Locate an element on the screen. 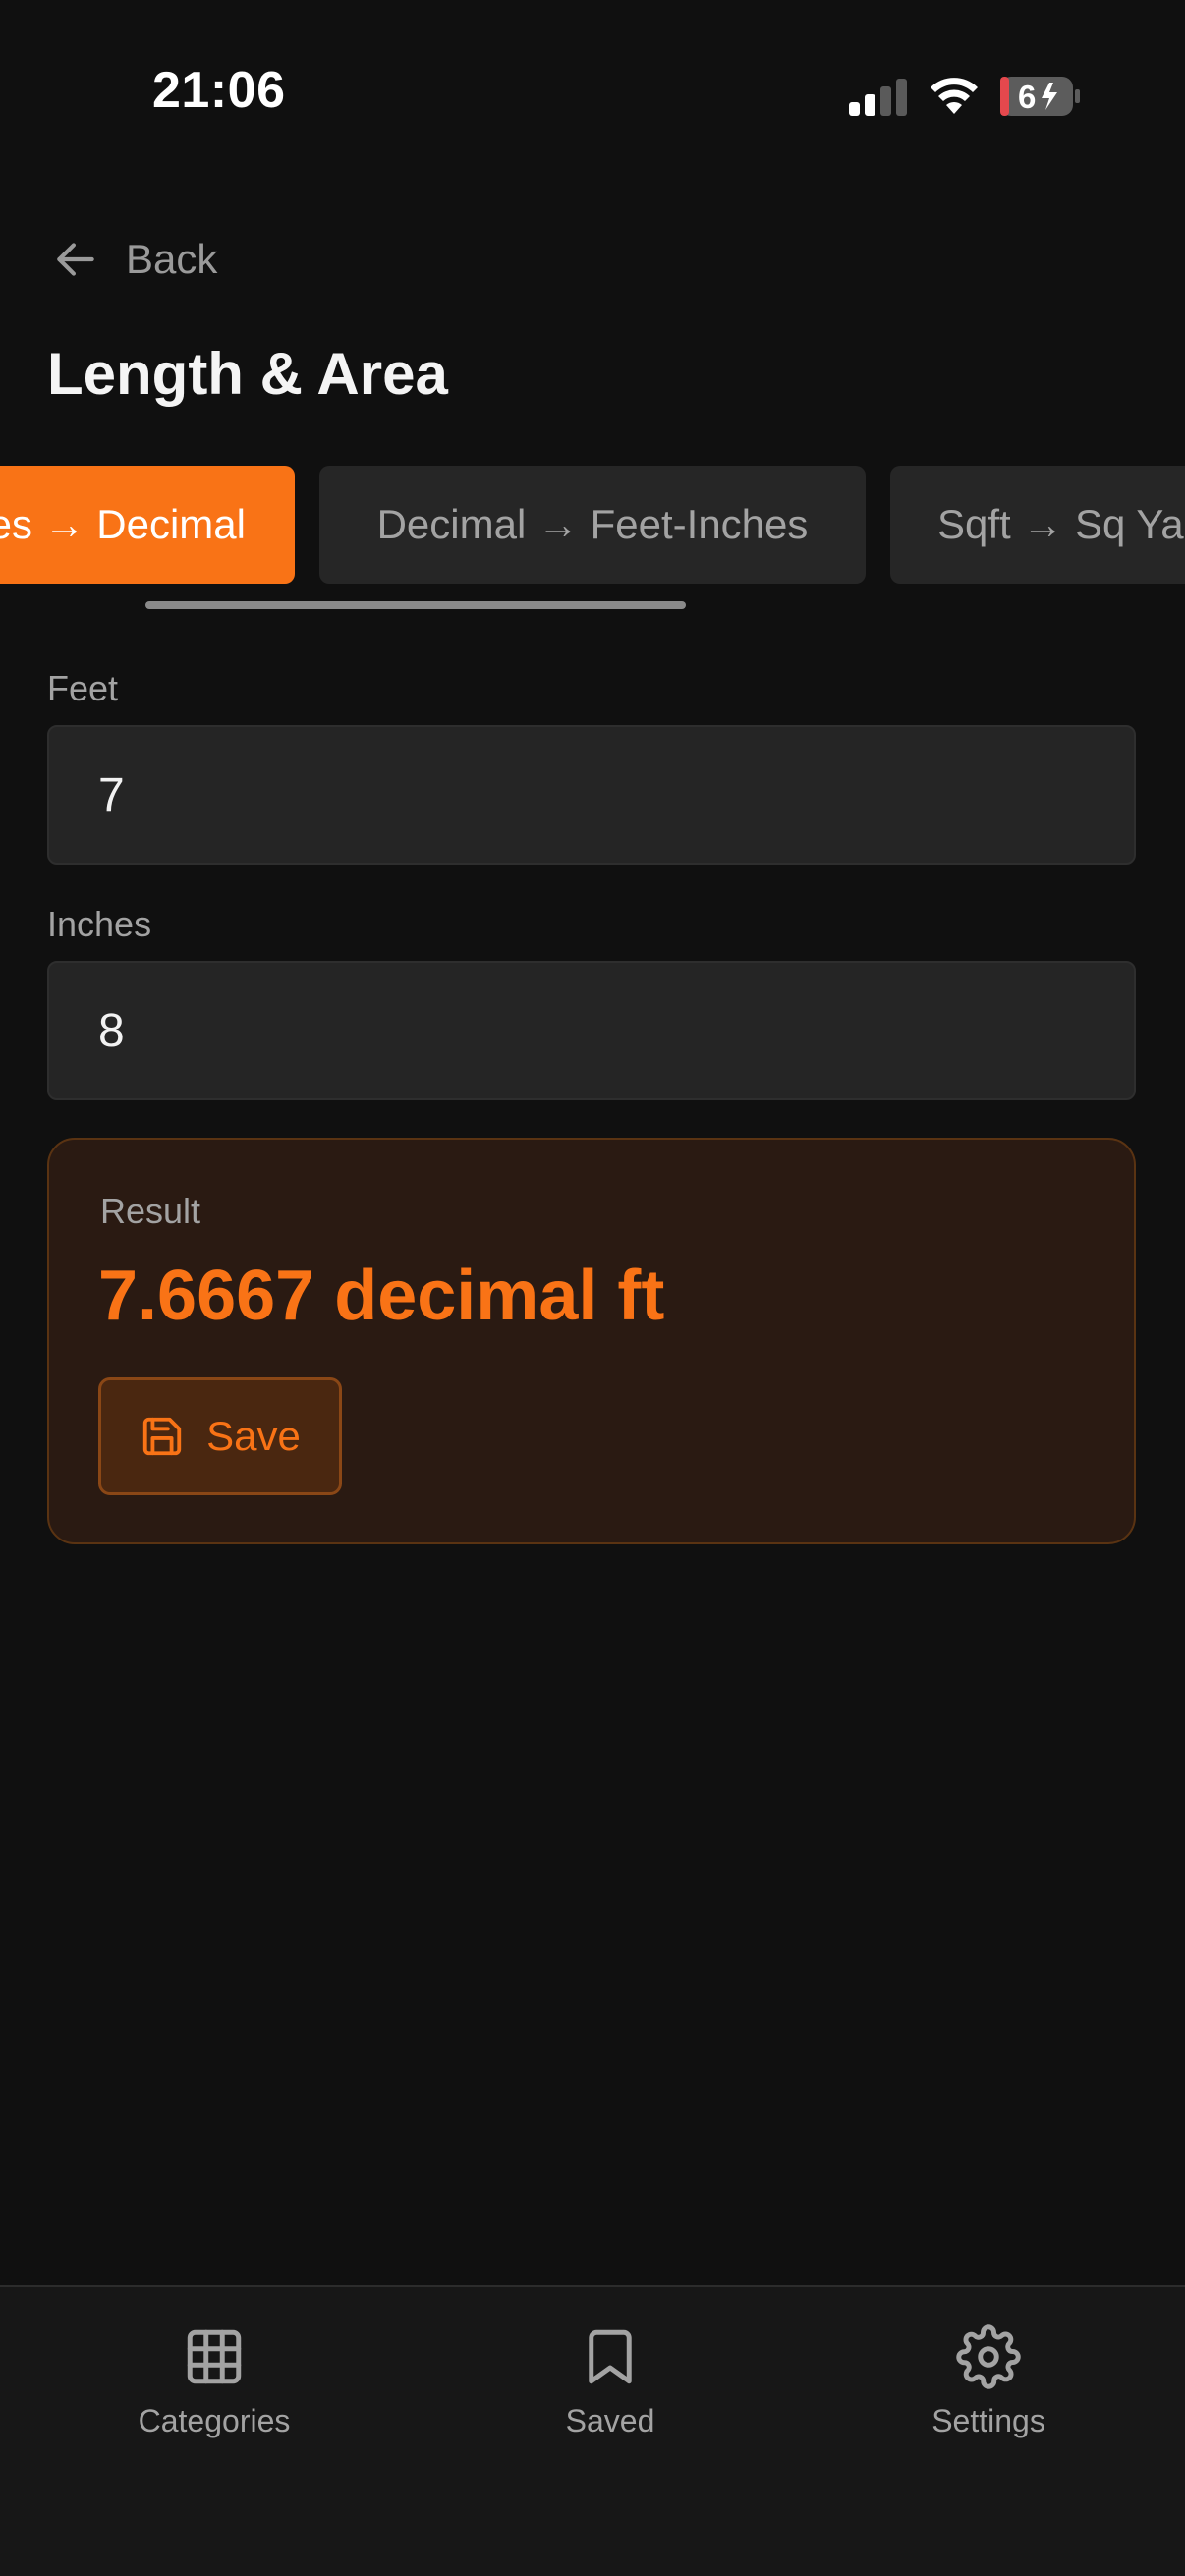 The width and height of the screenshot is (1185, 2576). nav-label-settings: Settings is located at coordinates (988, 2420).